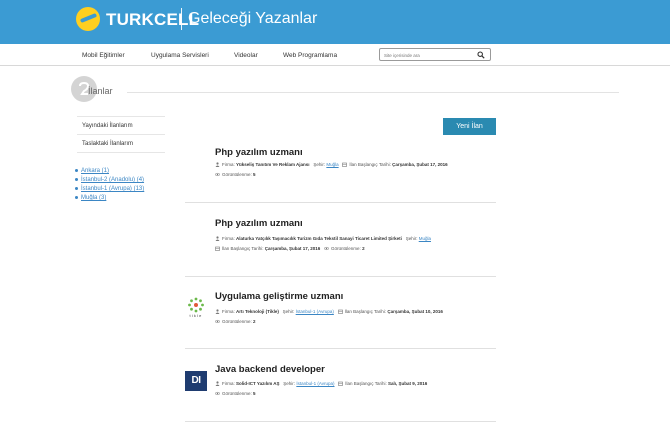 This screenshot has height=430, width=670. What do you see at coordinates (408, 383) in the screenshot?
I see `start-date: Salı, Şubat 9, 2016` at bounding box center [408, 383].